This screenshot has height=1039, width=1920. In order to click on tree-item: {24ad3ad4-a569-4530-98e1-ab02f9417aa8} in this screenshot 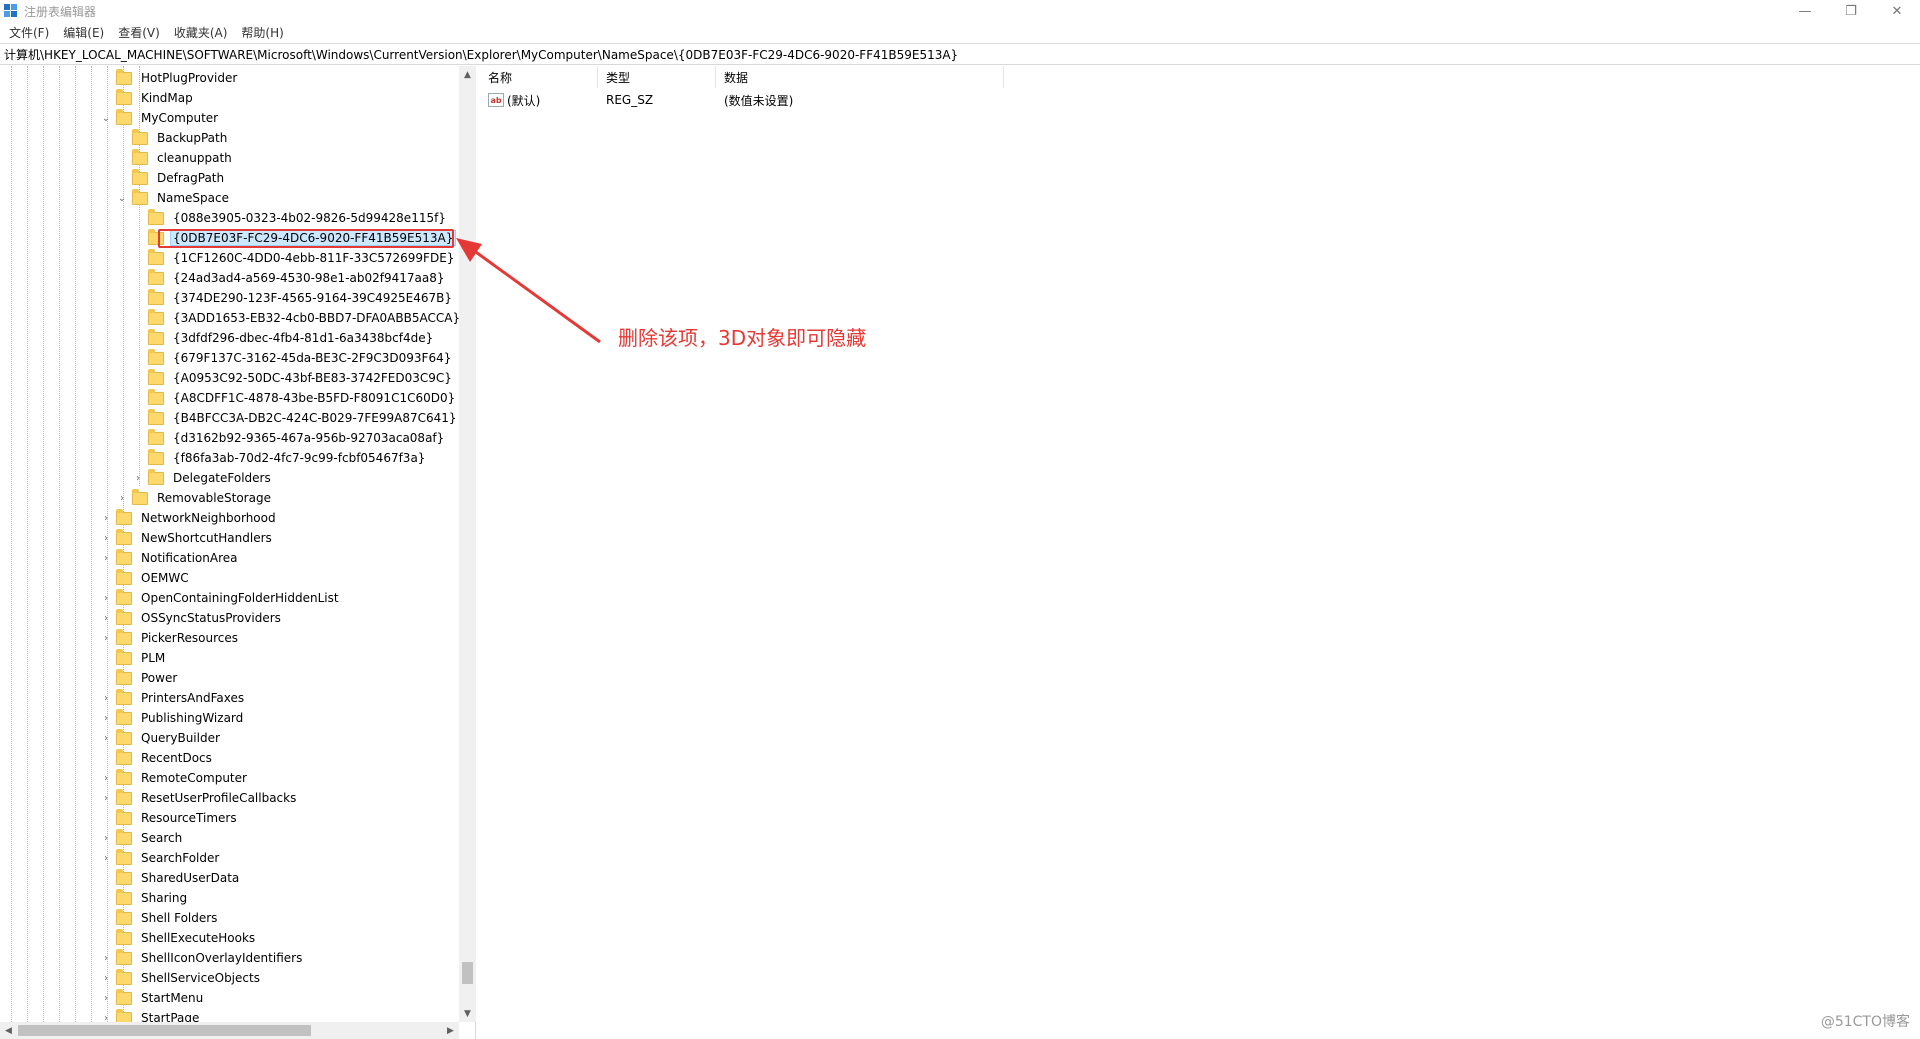, I will do `click(290, 278)`.